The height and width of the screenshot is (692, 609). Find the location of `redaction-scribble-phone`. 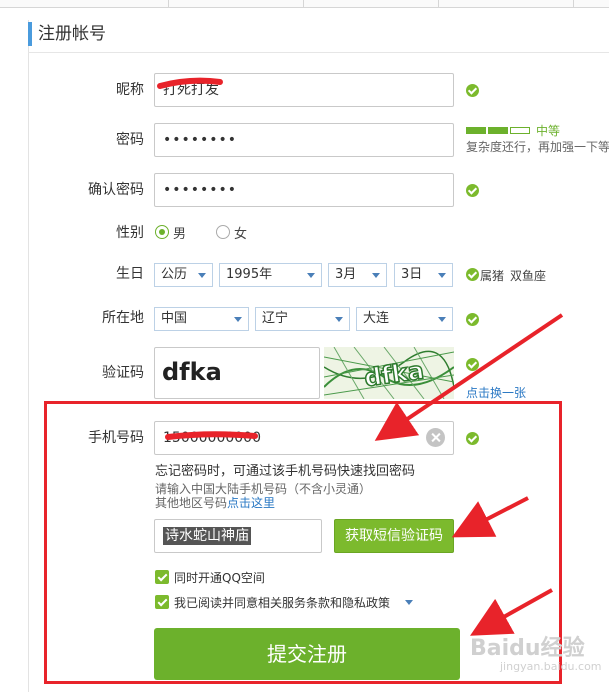

redaction-scribble-phone is located at coordinates (211, 435).